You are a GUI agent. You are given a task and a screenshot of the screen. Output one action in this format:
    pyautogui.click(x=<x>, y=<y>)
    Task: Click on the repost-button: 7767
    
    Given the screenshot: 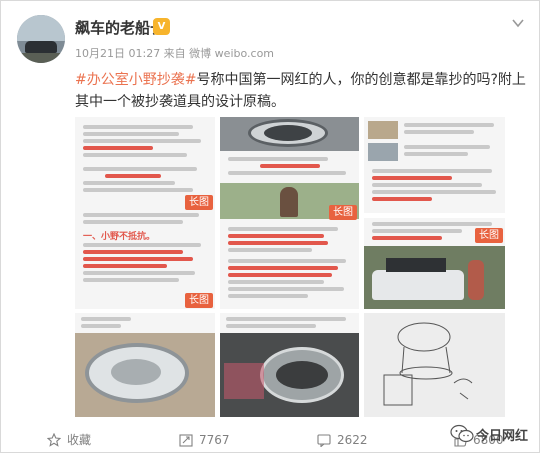 What is the action you would take?
    pyautogui.click(x=219, y=440)
    